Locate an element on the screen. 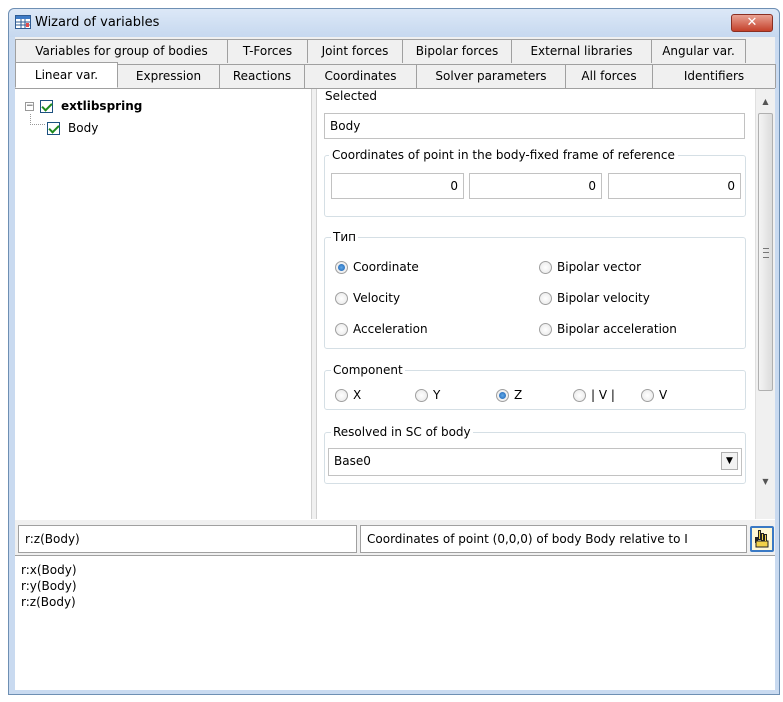  radio-velocity: Velocity is located at coordinates (367, 298).